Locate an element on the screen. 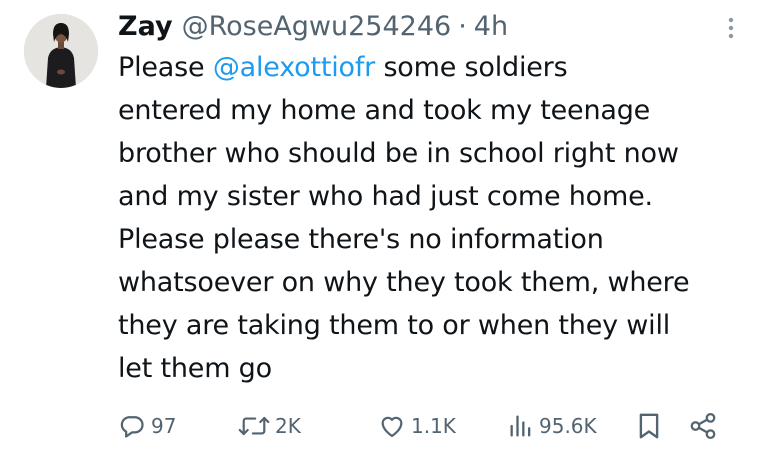 The height and width of the screenshot is (461, 768). repost-button: 2K is located at coordinates (269, 426).